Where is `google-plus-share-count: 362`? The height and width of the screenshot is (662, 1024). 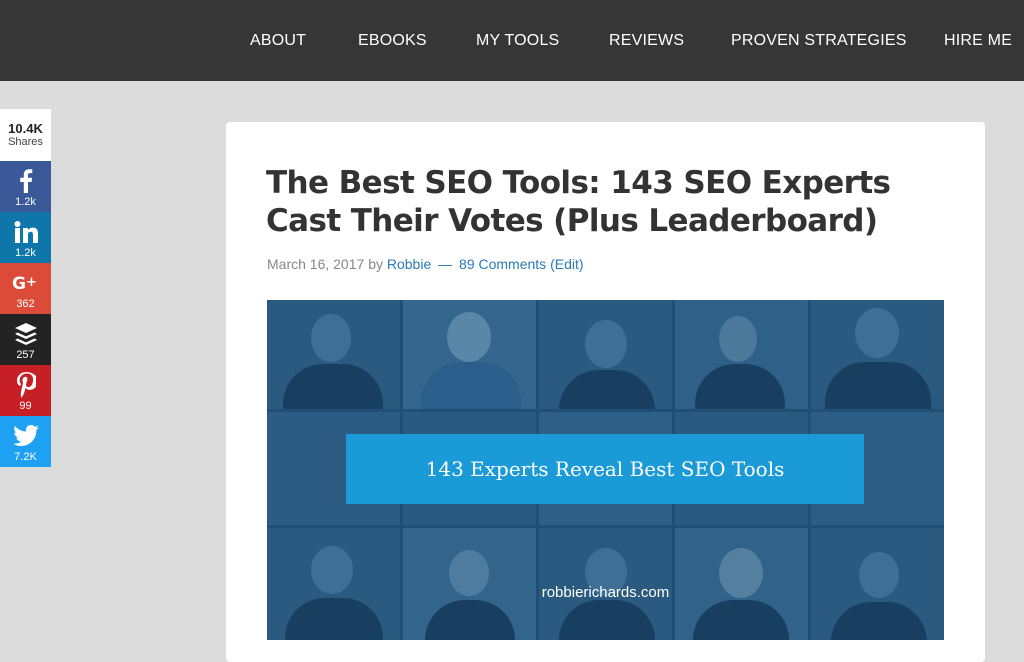 google-plus-share-count: 362 is located at coordinates (25, 304).